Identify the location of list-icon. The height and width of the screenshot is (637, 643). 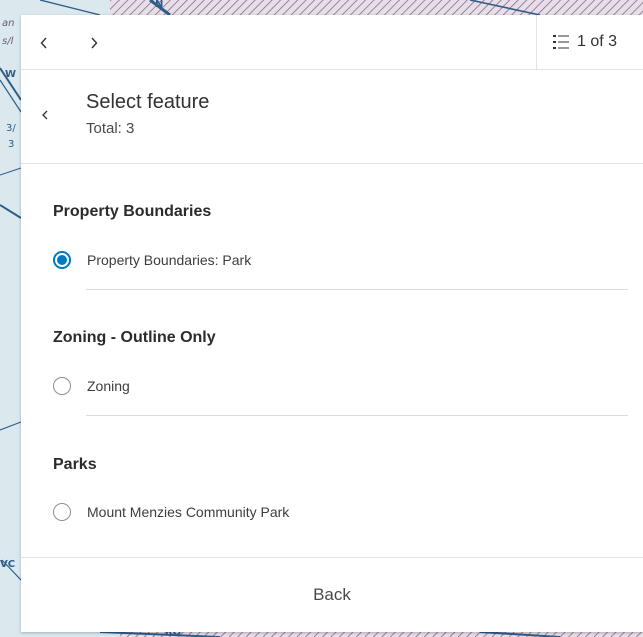
(561, 42).